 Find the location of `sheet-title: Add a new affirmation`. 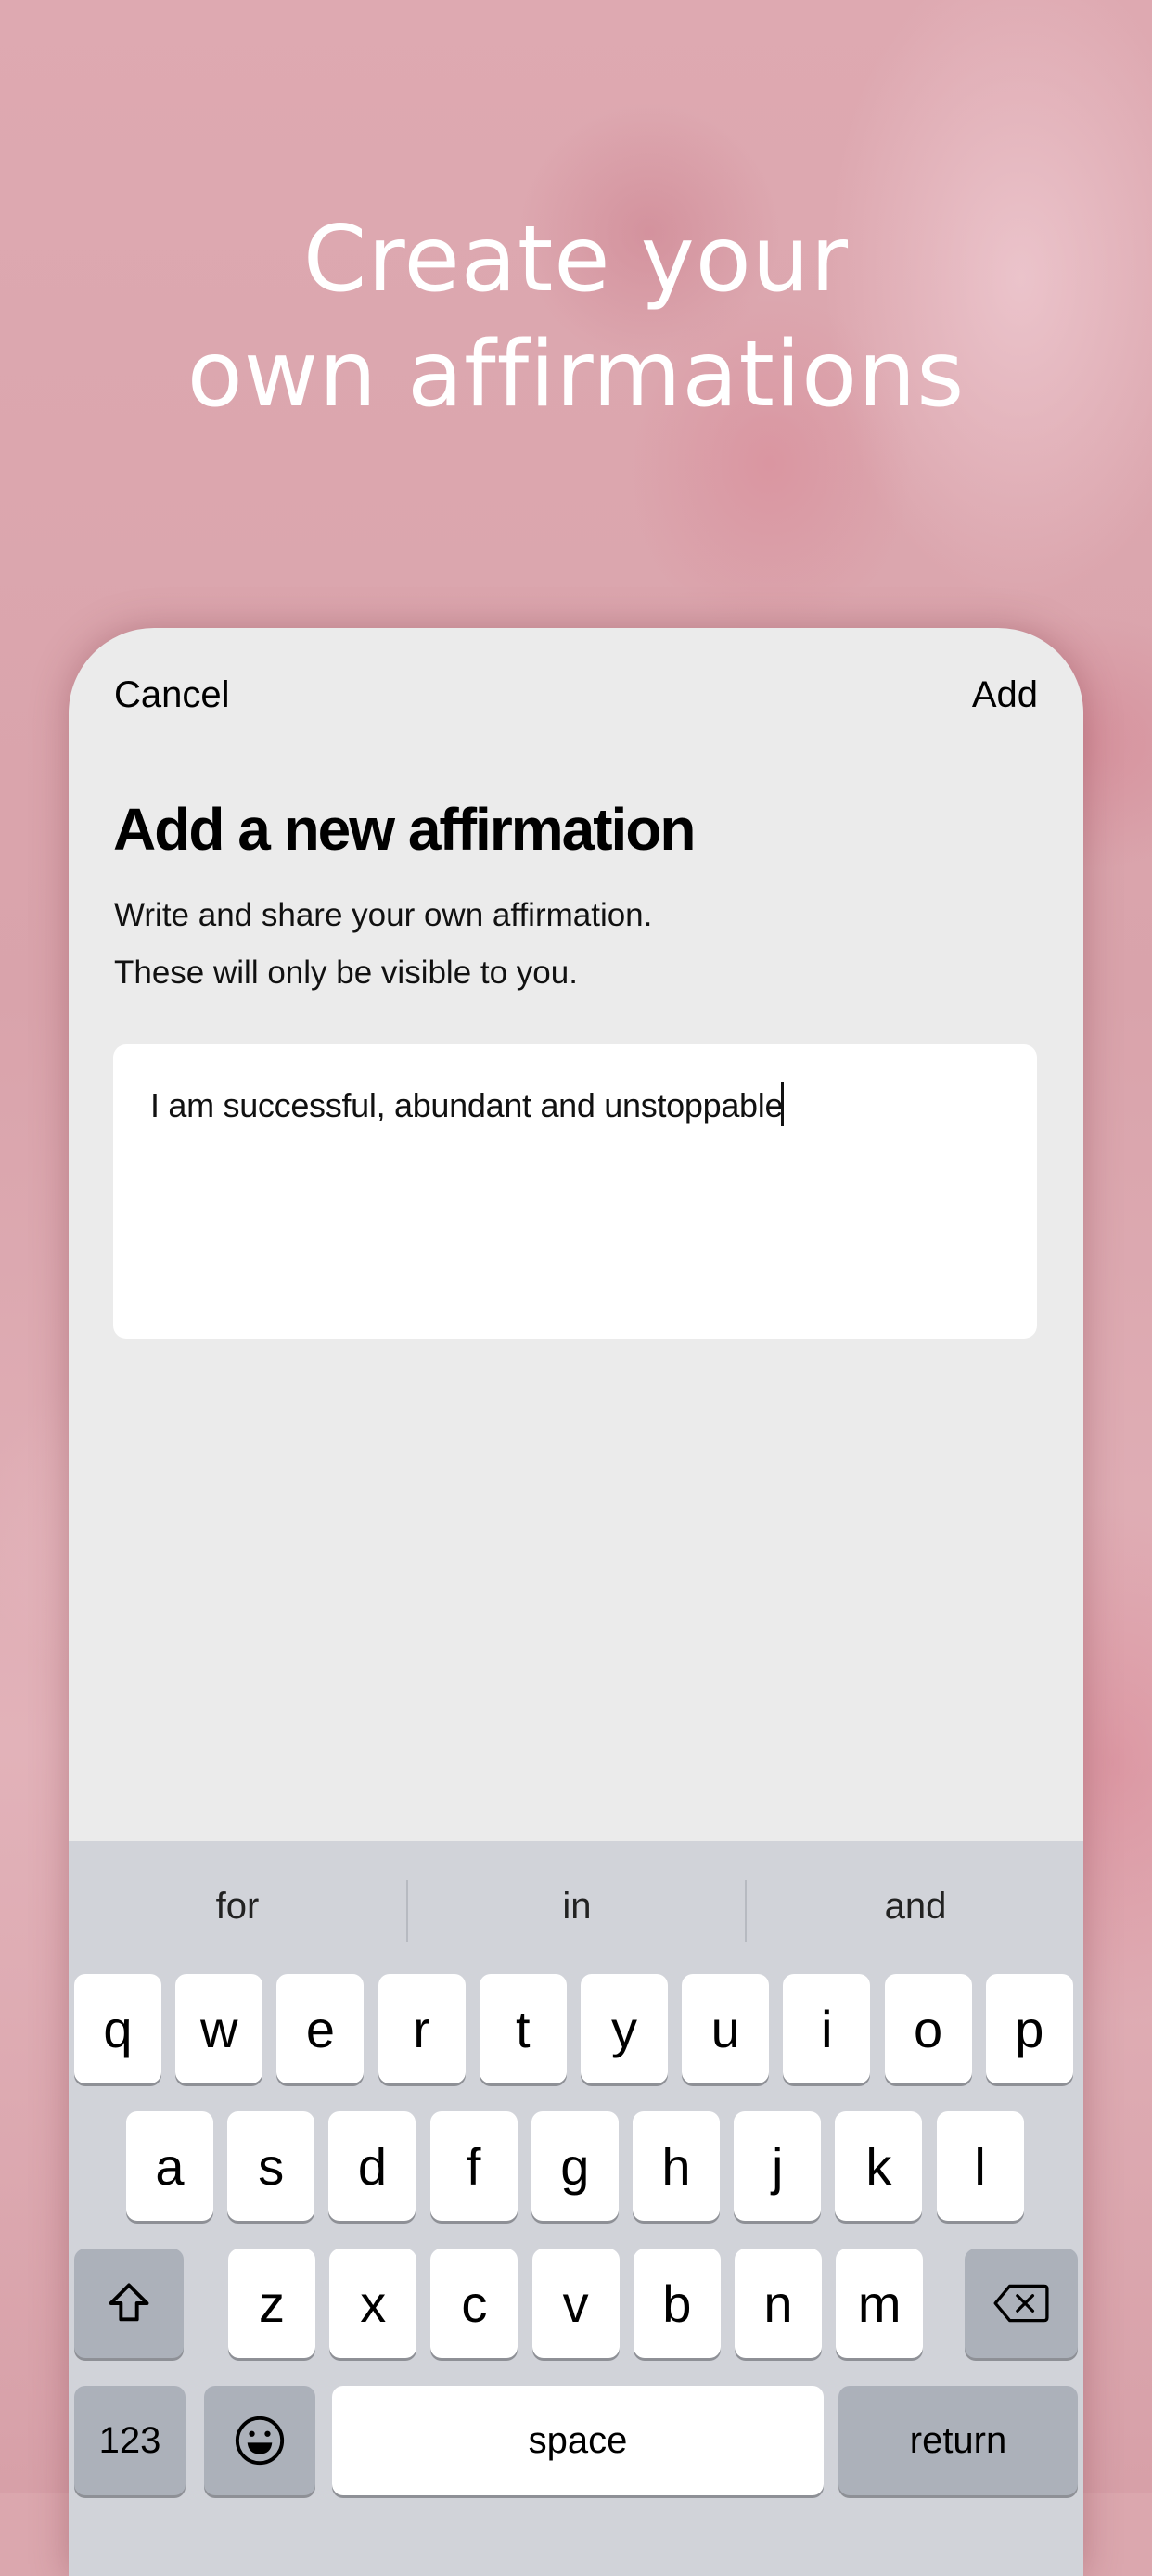

sheet-title: Add a new affirmation is located at coordinates (404, 829).